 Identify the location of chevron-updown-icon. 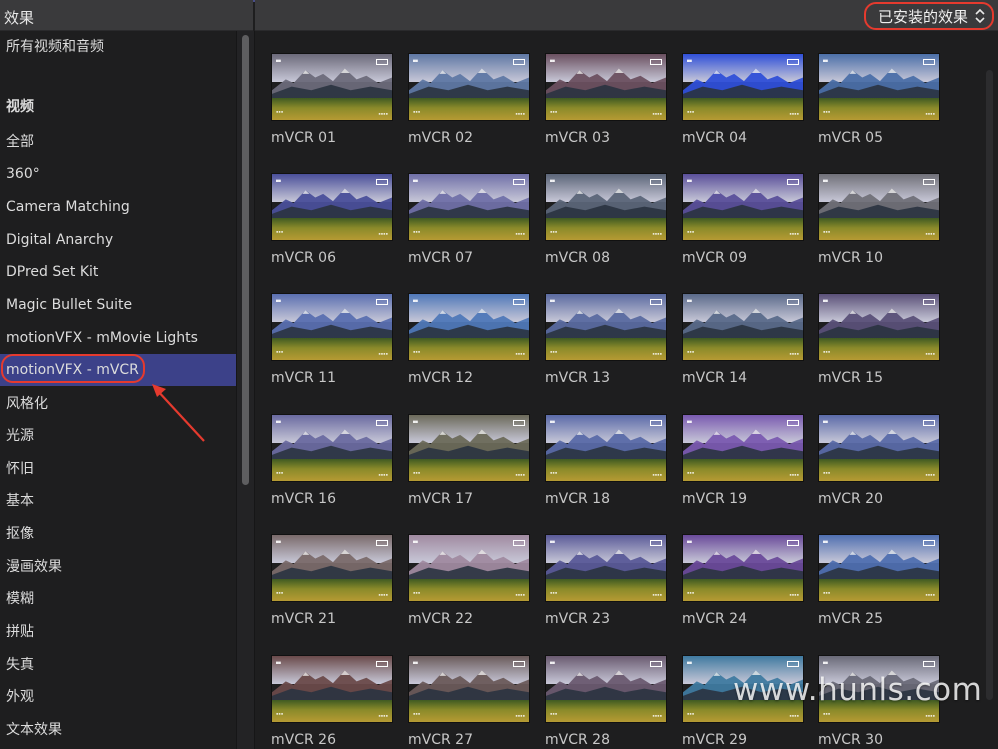
(980, 16).